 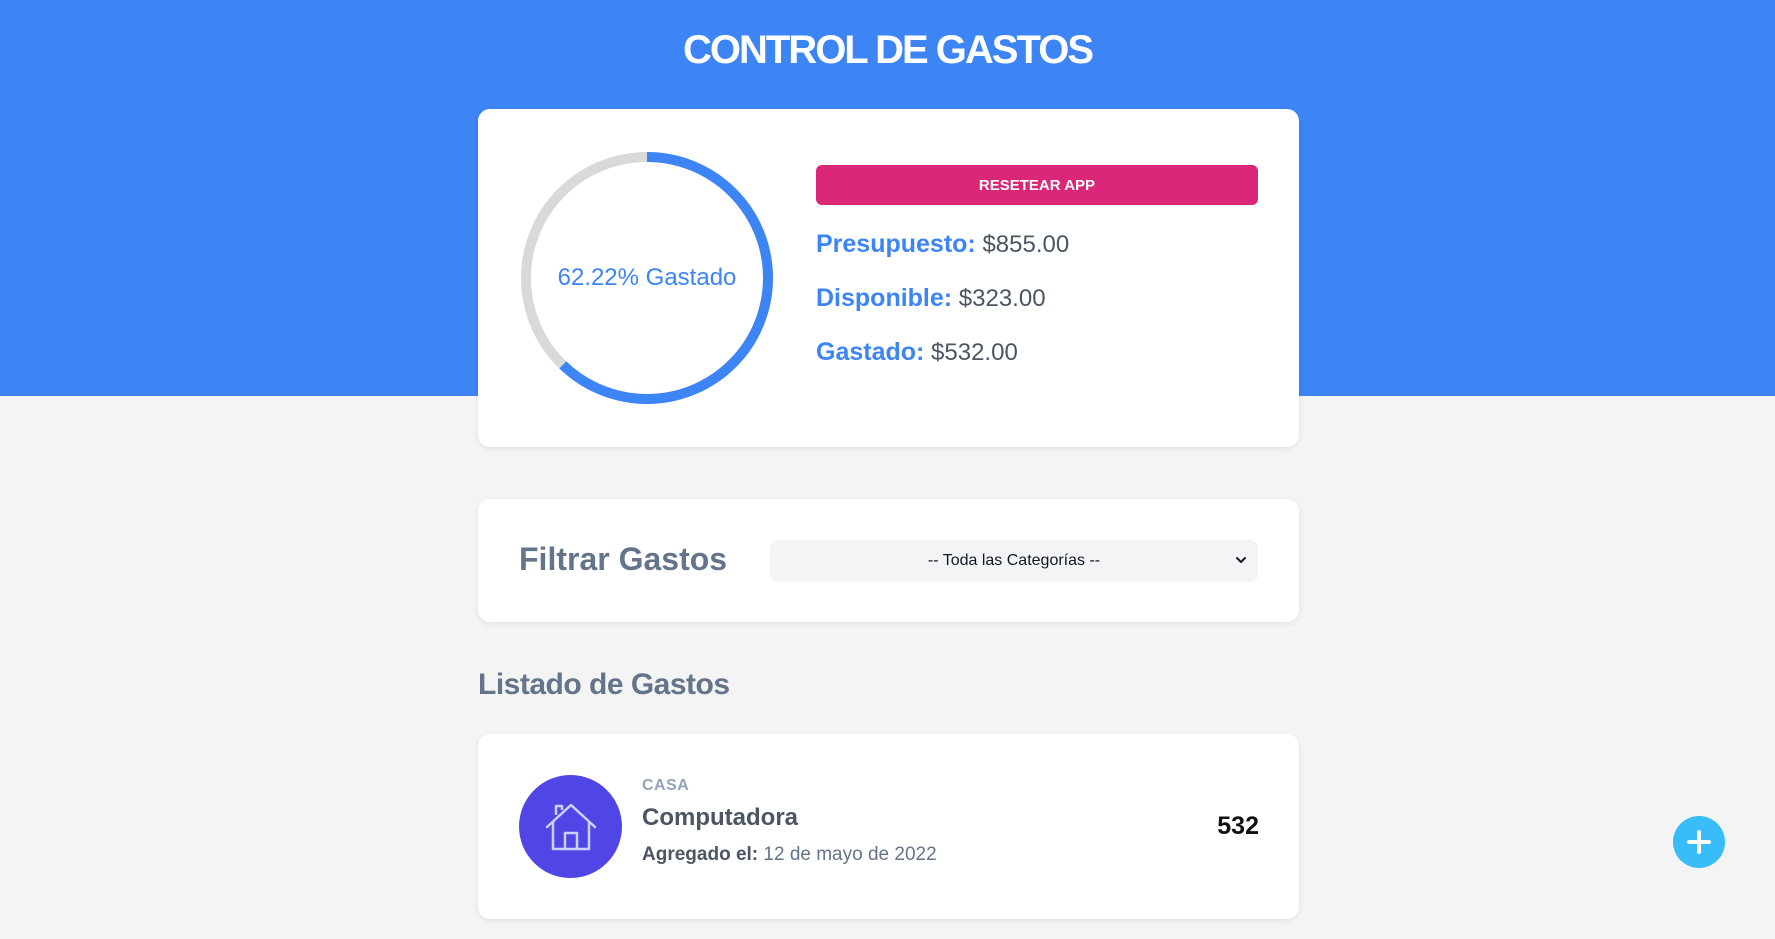 What do you see at coordinates (604, 684) in the screenshot?
I see `expense-list-title: Listado de Gastos` at bounding box center [604, 684].